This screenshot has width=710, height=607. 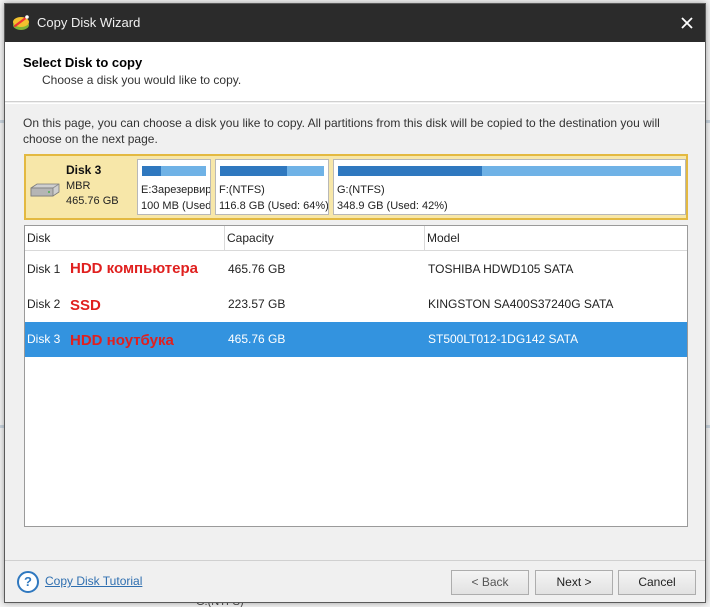 What do you see at coordinates (274, 206) in the screenshot?
I see `partition-info: 116.8 GB (Used: 64%)` at bounding box center [274, 206].